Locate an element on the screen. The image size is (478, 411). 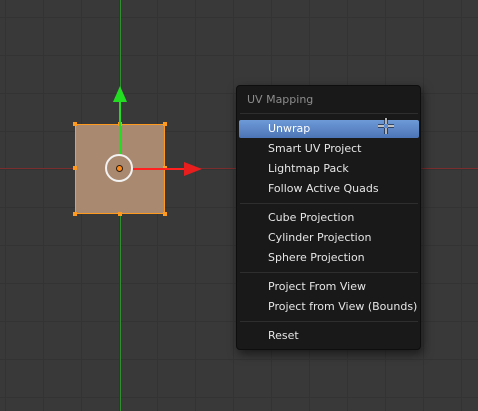
menu-title: UV Mapping is located at coordinates (280, 99).